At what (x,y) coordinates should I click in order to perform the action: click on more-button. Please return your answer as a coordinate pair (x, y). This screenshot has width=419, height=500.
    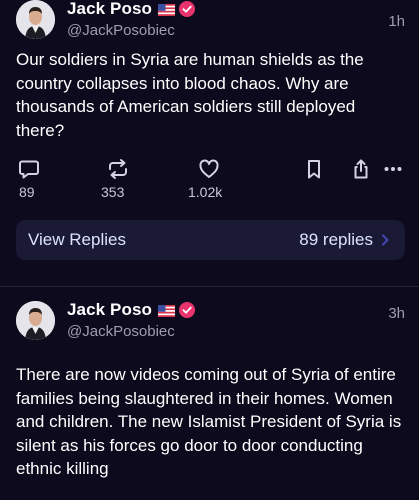
    Looking at the image, I should click on (393, 169).